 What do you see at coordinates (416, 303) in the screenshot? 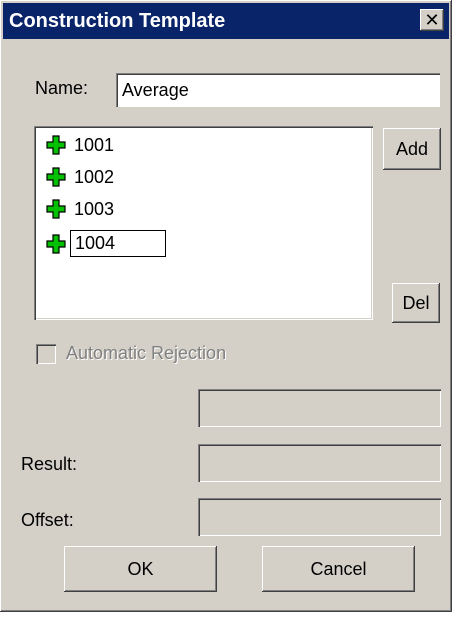
I see `del-button: Del` at bounding box center [416, 303].